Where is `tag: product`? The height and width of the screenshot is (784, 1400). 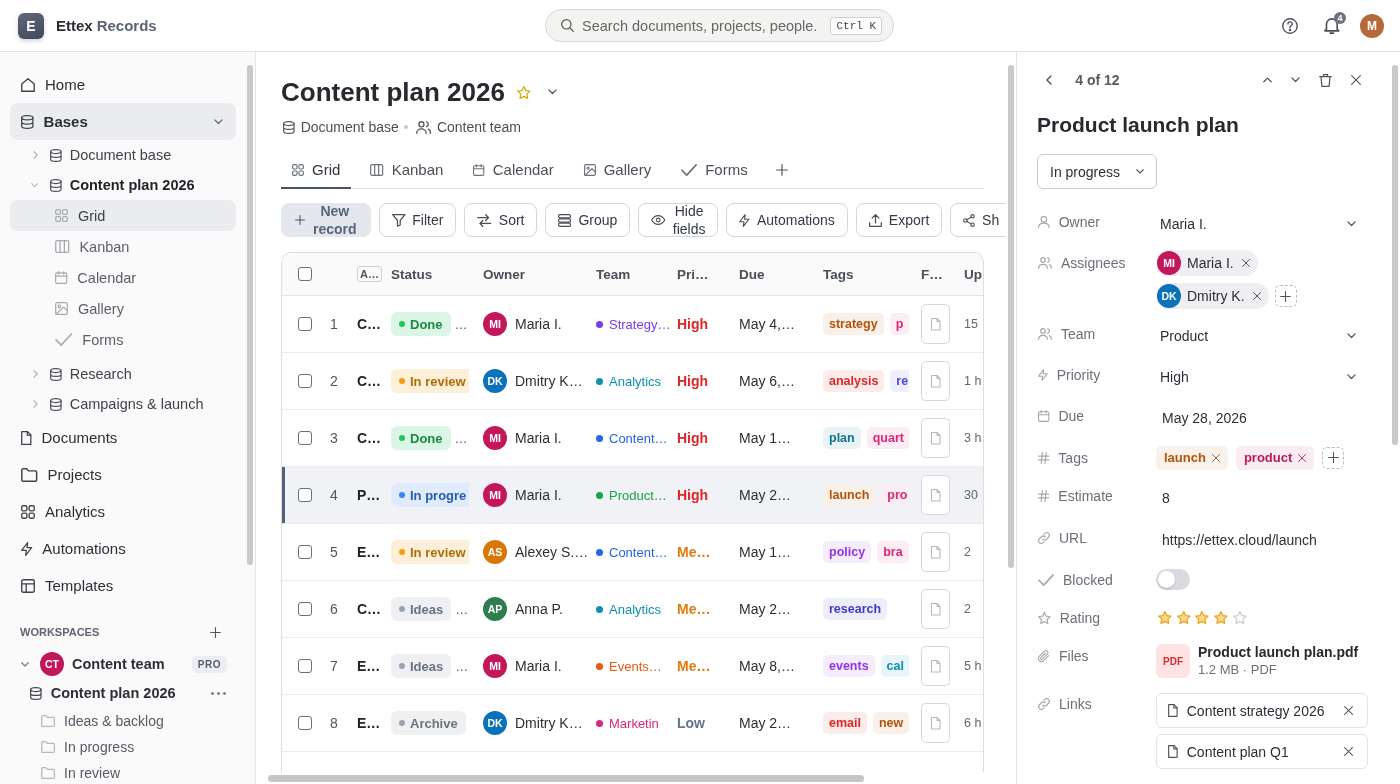 tag: product is located at coordinates (1275, 457).